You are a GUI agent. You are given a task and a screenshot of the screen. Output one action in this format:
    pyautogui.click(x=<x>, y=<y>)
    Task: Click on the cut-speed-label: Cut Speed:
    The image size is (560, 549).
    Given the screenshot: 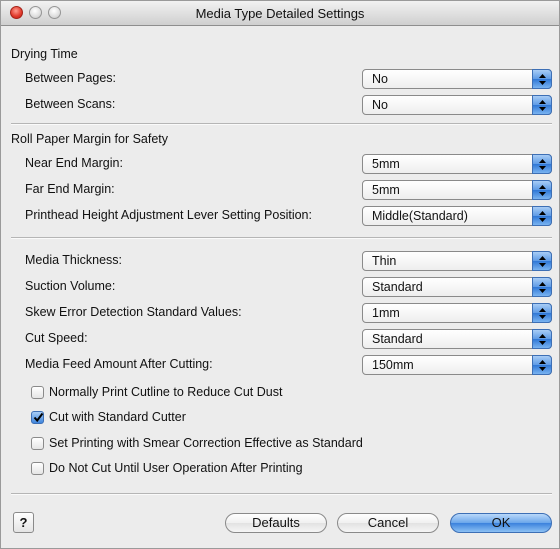 What is the action you would take?
    pyautogui.click(x=56, y=338)
    